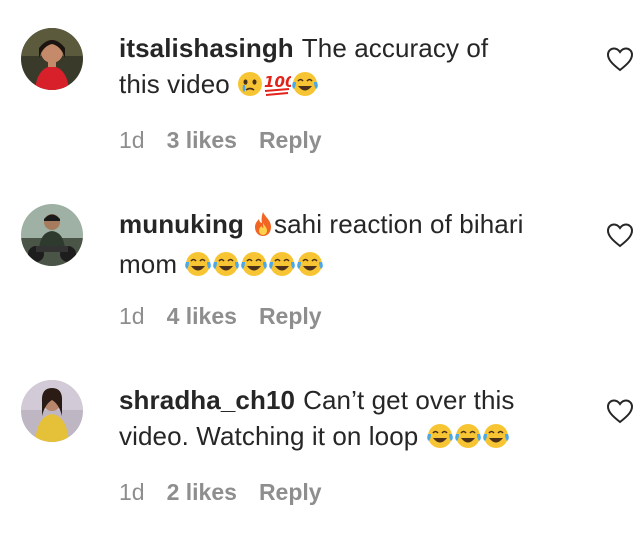  What do you see at coordinates (202, 316) in the screenshot?
I see `comment-likes: 4 likes` at bounding box center [202, 316].